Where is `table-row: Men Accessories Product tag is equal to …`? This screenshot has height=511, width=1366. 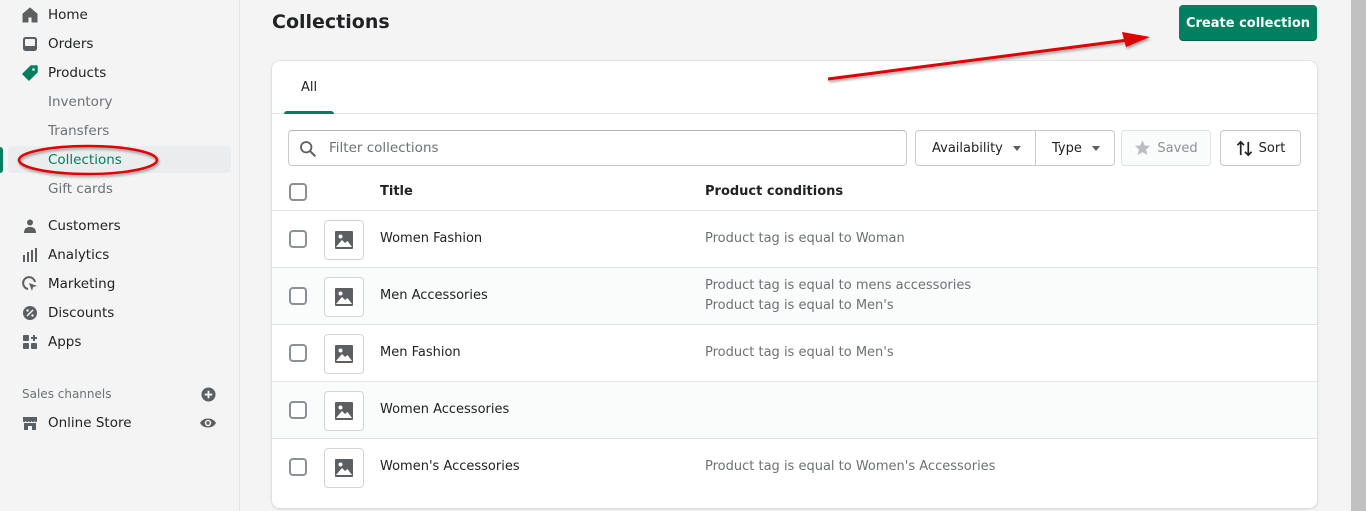
table-row: Men Accessories Product tag is equal to … is located at coordinates (794, 296).